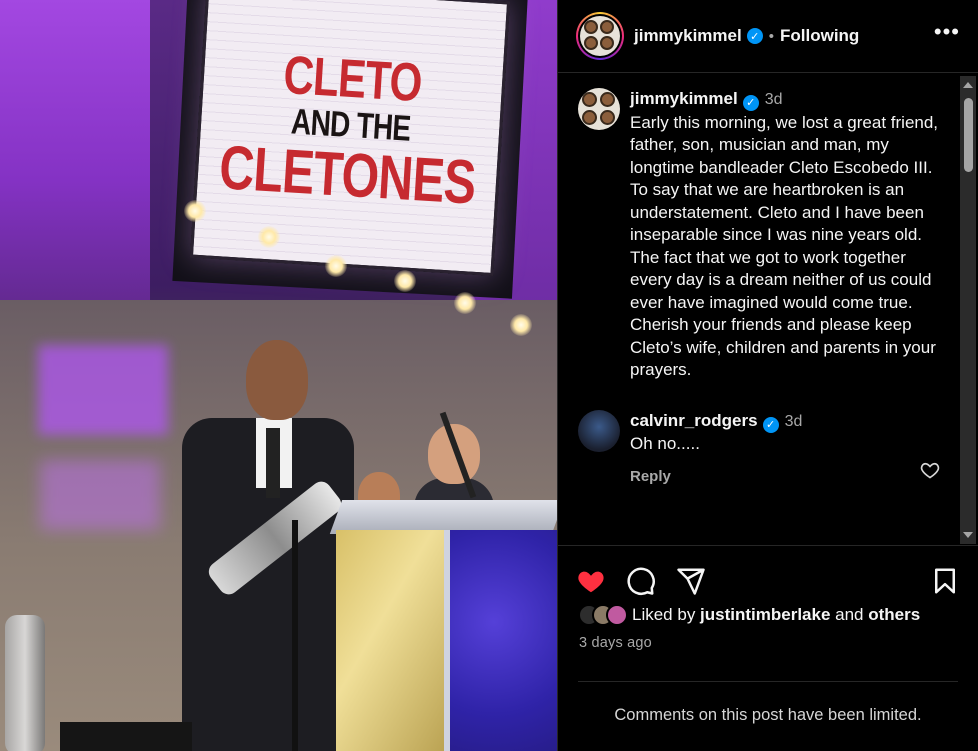  Describe the element at coordinates (641, 581) in the screenshot. I see `comment-icon` at that location.